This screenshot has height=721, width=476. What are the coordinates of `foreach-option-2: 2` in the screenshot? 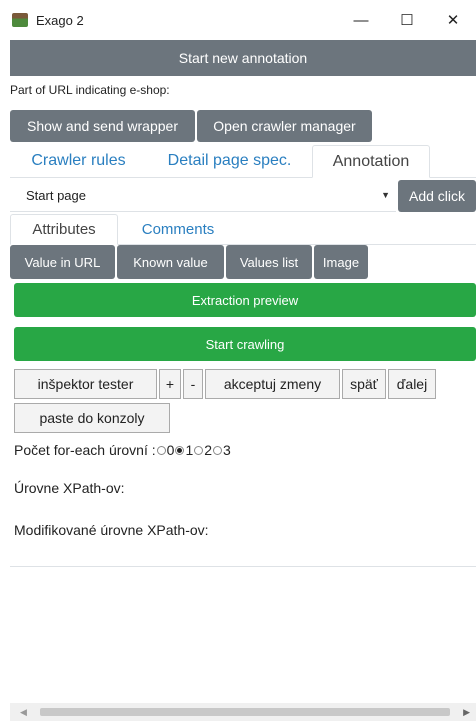 It's located at (208, 450).